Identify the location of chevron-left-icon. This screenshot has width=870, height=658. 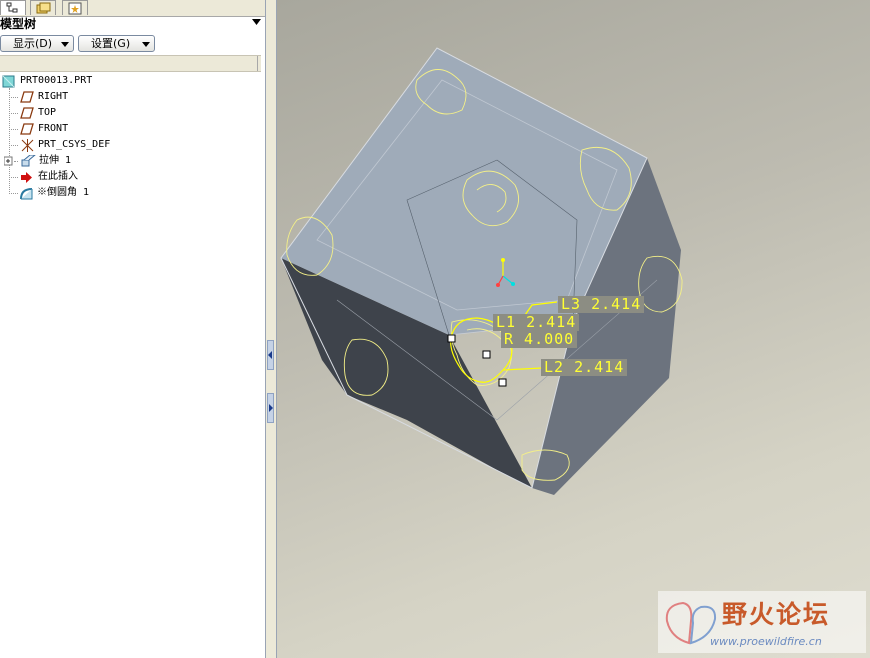
(270, 355).